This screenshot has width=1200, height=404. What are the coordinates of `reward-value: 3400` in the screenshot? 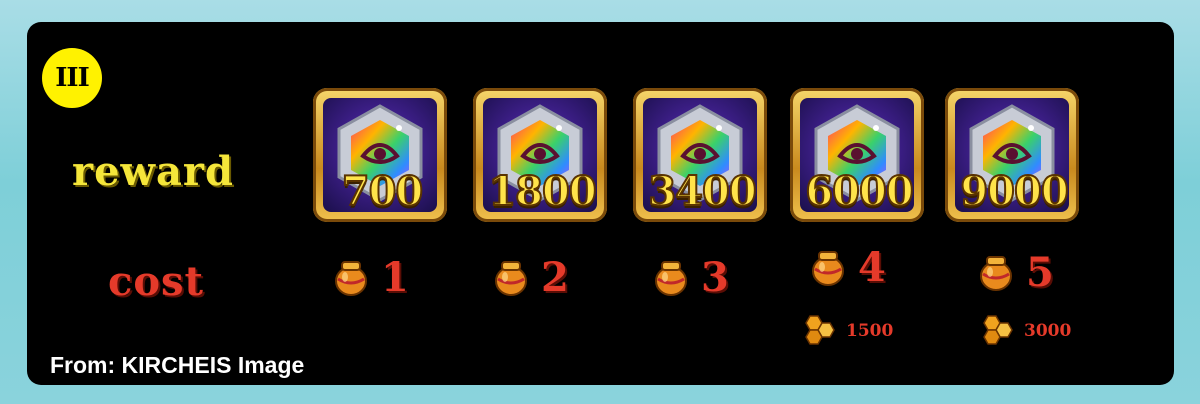 It's located at (702, 191).